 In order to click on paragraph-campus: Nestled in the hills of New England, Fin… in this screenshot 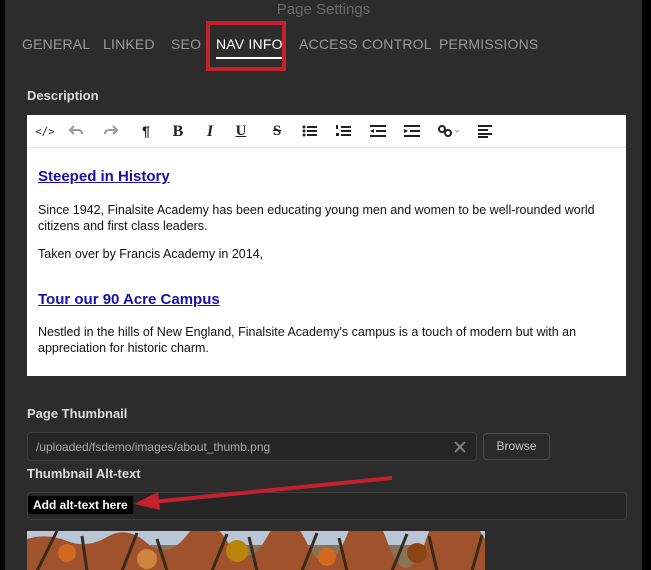, I will do `click(307, 340)`.